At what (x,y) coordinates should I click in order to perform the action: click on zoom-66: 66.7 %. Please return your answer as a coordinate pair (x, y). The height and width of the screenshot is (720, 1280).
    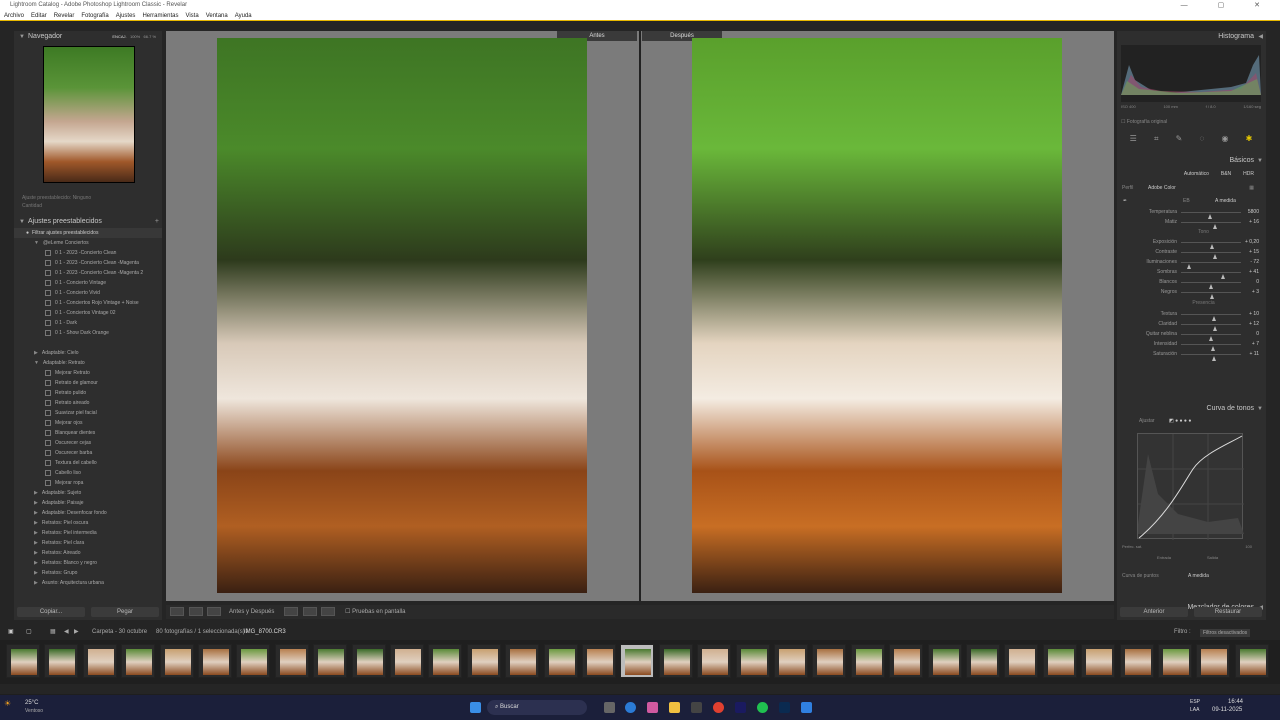
    Looking at the image, I should click on (150, 36).